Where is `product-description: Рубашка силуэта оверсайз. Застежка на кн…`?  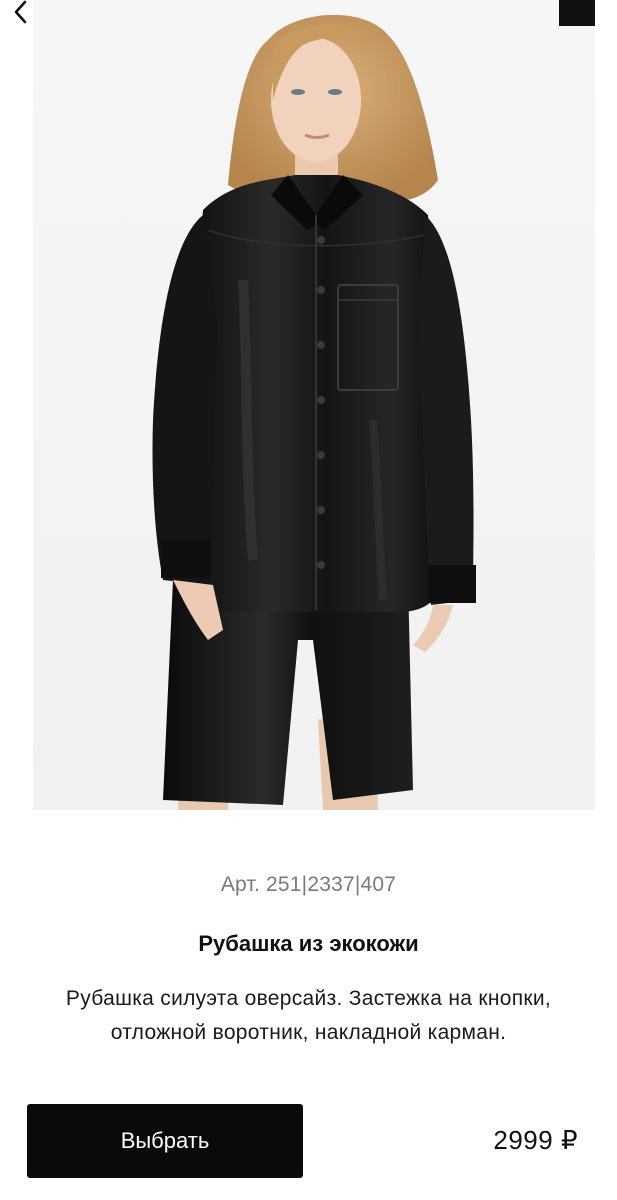 product-description: Рубашка силуэта оверсайз. Застежка на кн… is located at coordinates (308, 1015).